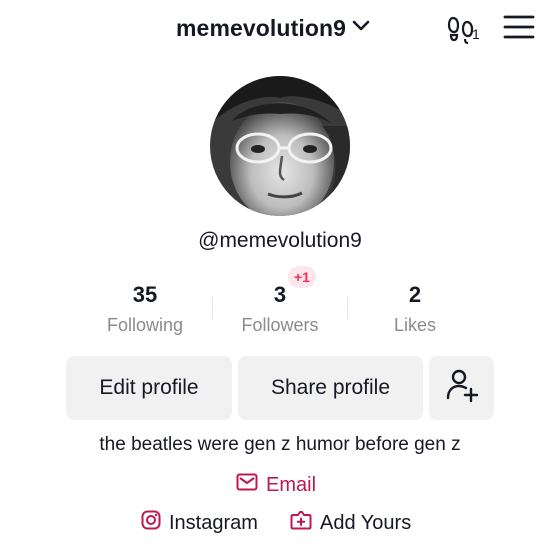  Describe the element at coordinates (366, 522) in the screenshot. I see `add-yours-label: Add Yours` at that location.